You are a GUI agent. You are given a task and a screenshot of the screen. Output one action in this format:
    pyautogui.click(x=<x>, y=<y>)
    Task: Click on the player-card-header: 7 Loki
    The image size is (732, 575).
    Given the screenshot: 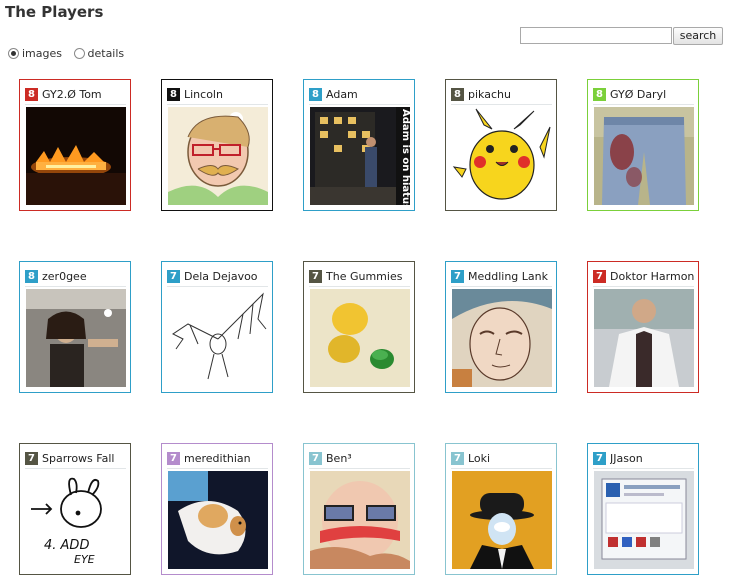 What is the action you would take?
    pyautogui.click(x=501, y=460)
    